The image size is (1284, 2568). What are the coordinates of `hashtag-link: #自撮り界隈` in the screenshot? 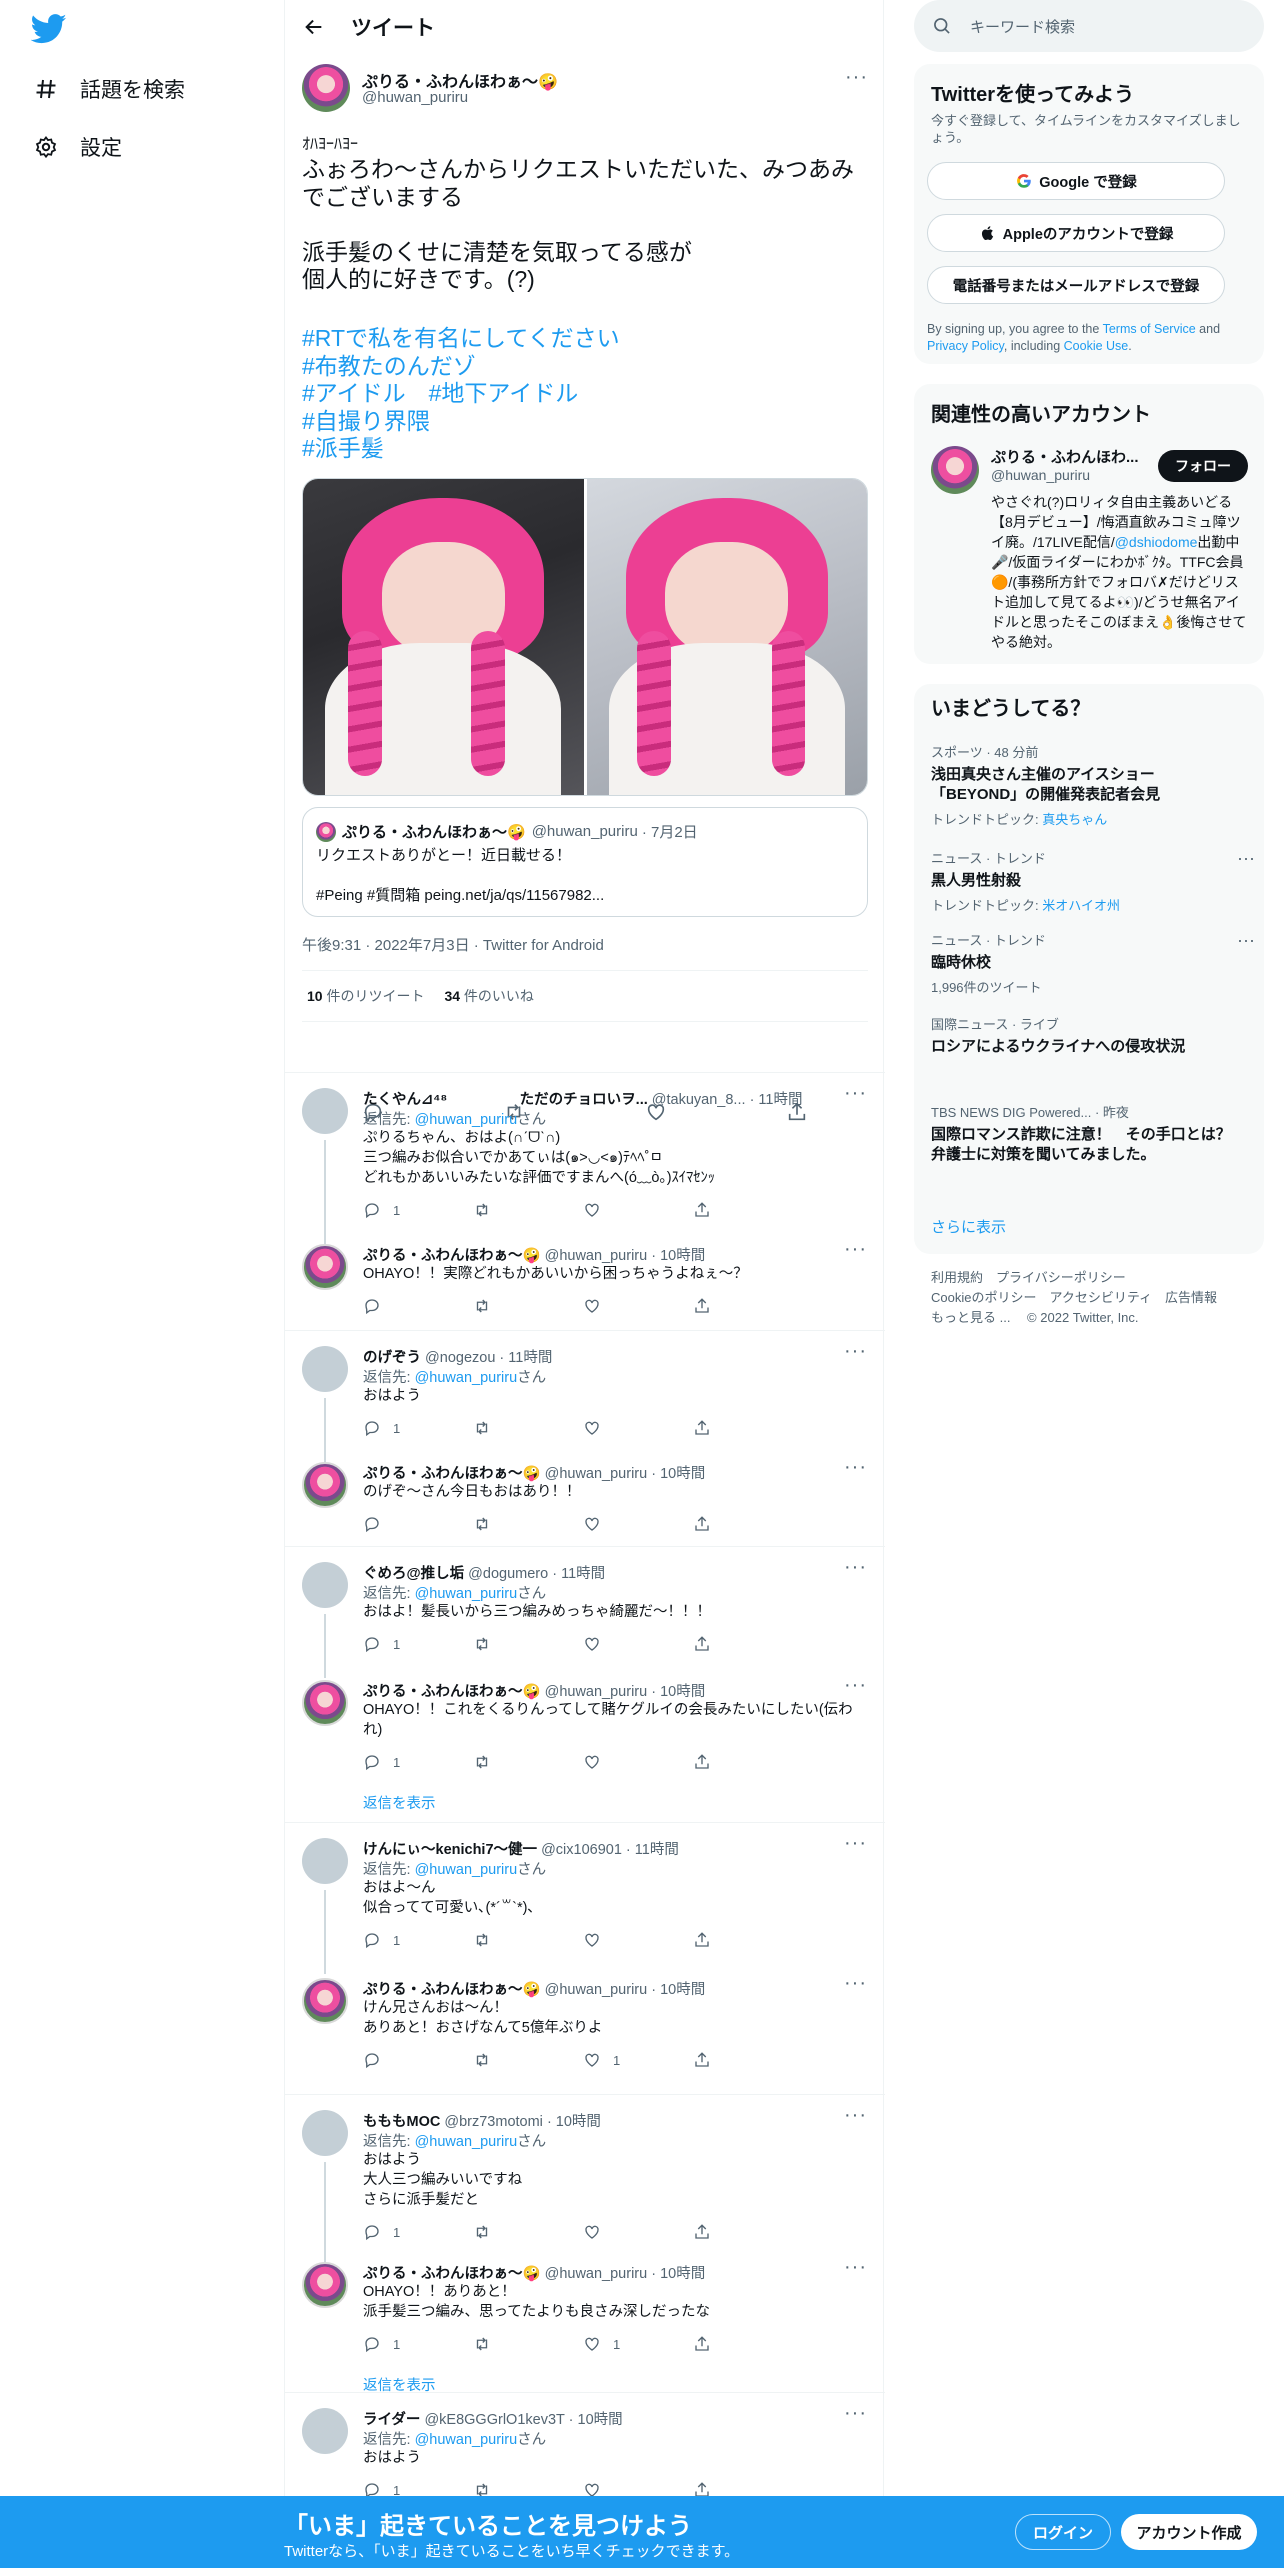 It's located at (461, 422).